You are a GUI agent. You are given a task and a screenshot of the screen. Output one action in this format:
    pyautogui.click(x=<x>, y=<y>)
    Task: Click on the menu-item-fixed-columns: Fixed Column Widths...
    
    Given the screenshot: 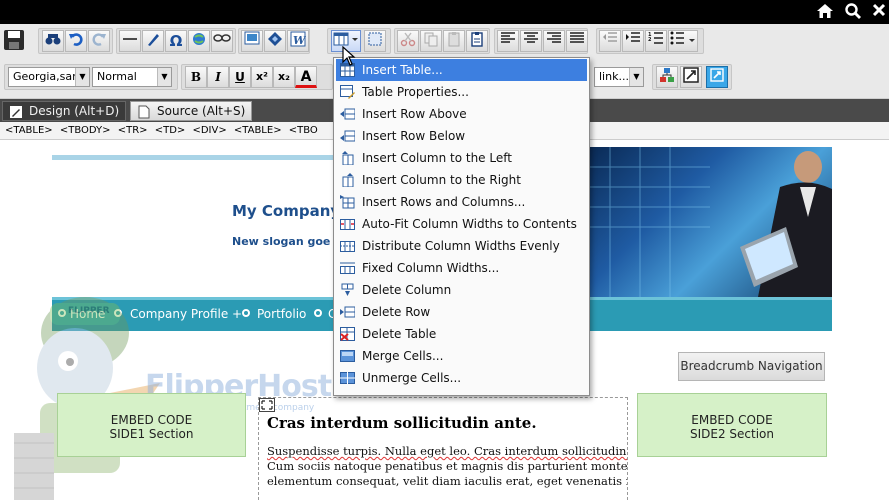 What is the action you would take?
    pyautogui.click(x=461, y=268)
    